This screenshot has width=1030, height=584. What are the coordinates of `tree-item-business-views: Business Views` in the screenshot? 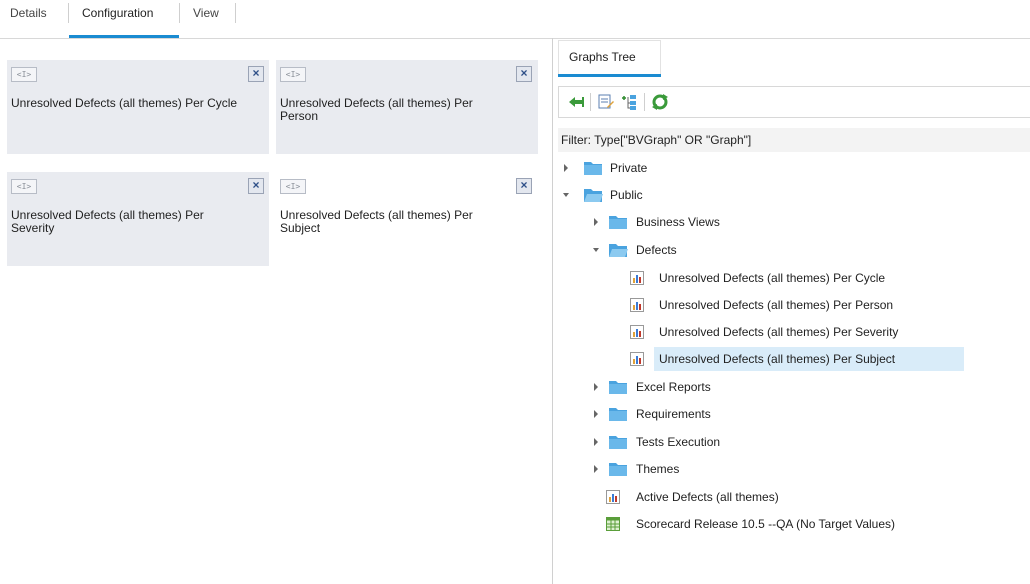 It's located at (708, 222).